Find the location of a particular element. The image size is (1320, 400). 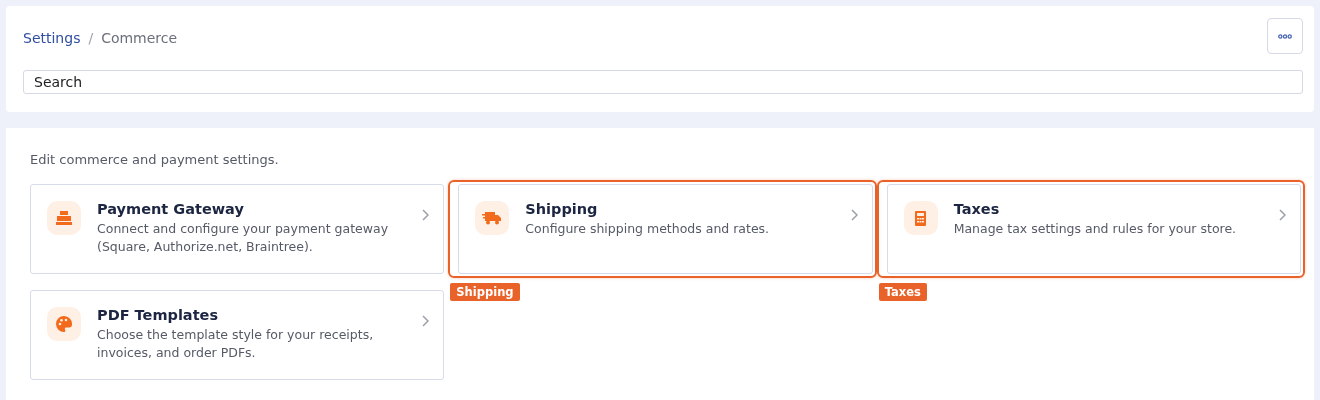

card-title: Taxes is located at coordinates (977, 209).